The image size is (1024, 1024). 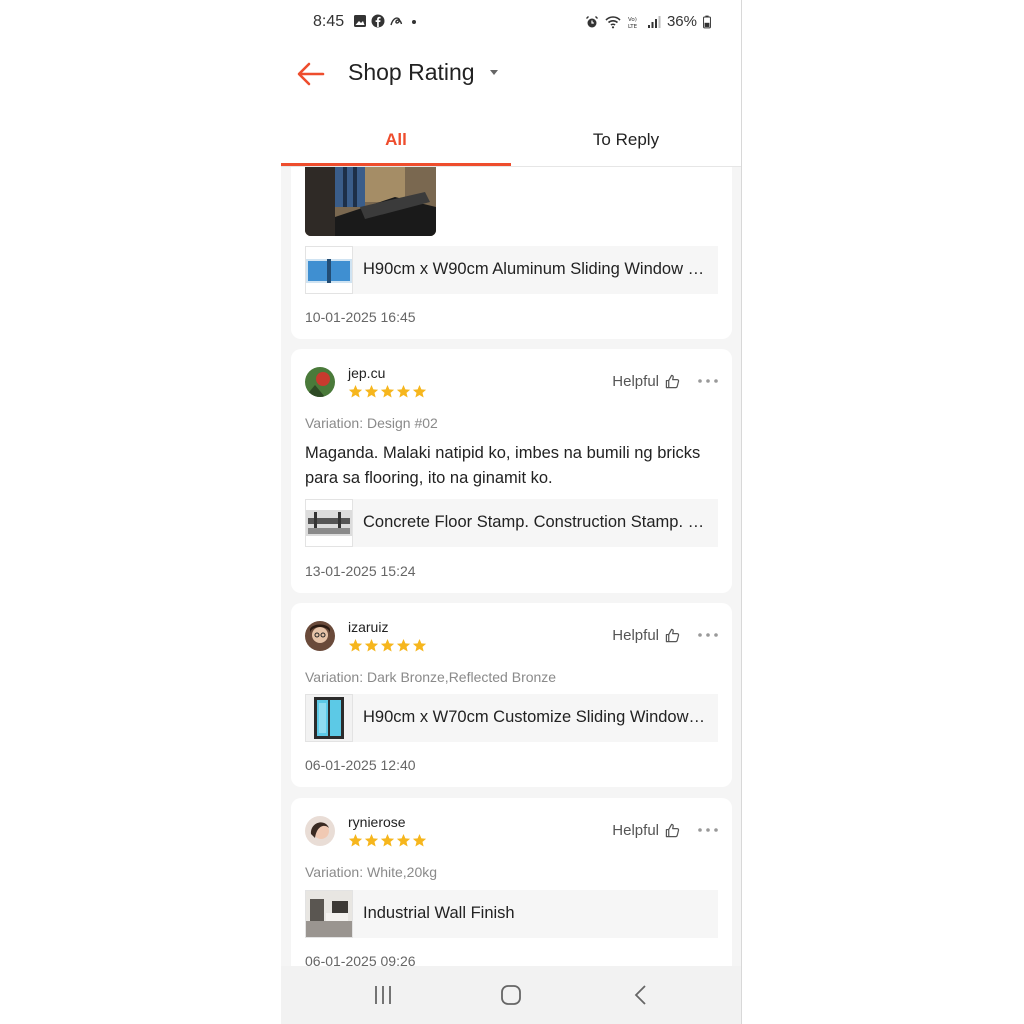 I want to click on page-title: Shop Rating, so click(x=411, y=72).